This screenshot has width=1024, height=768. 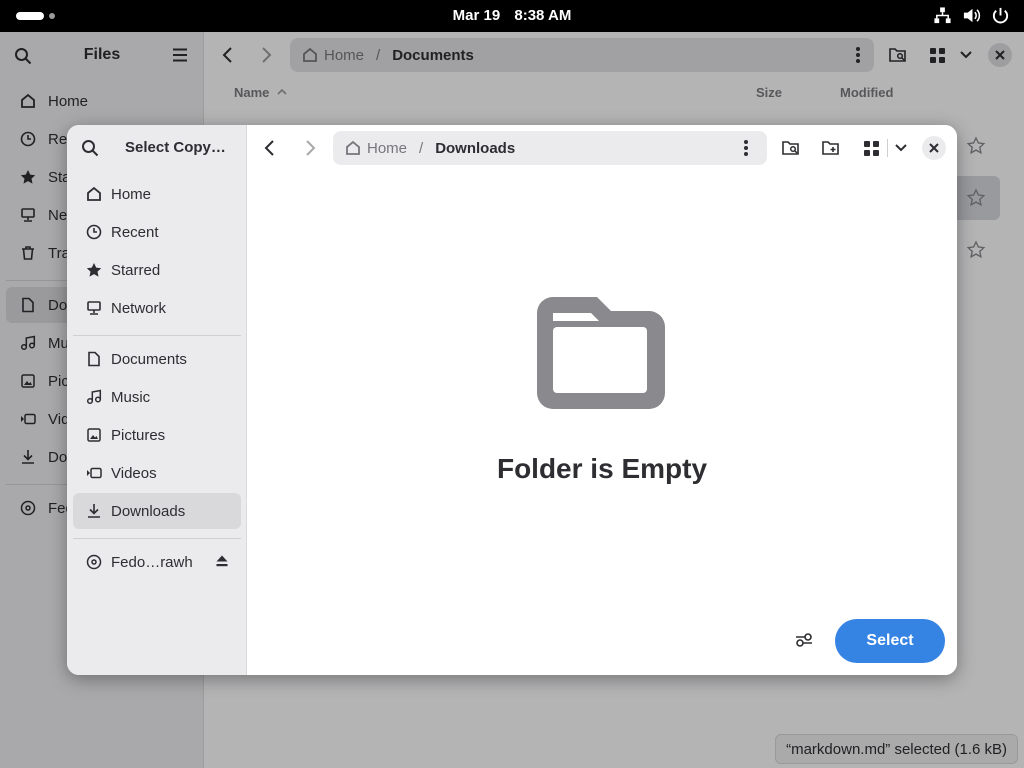 I want to click on document-icon, so click(x=94, y=359).